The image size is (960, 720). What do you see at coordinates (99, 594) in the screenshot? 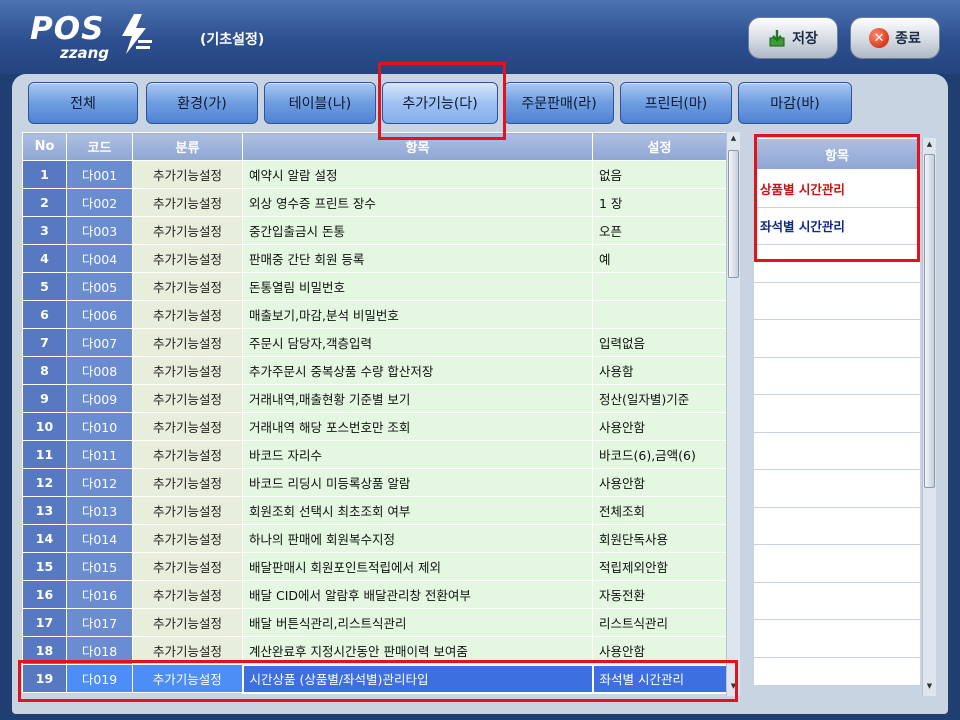
I see `cell-code: 다016` at bounding box center [99, 594].